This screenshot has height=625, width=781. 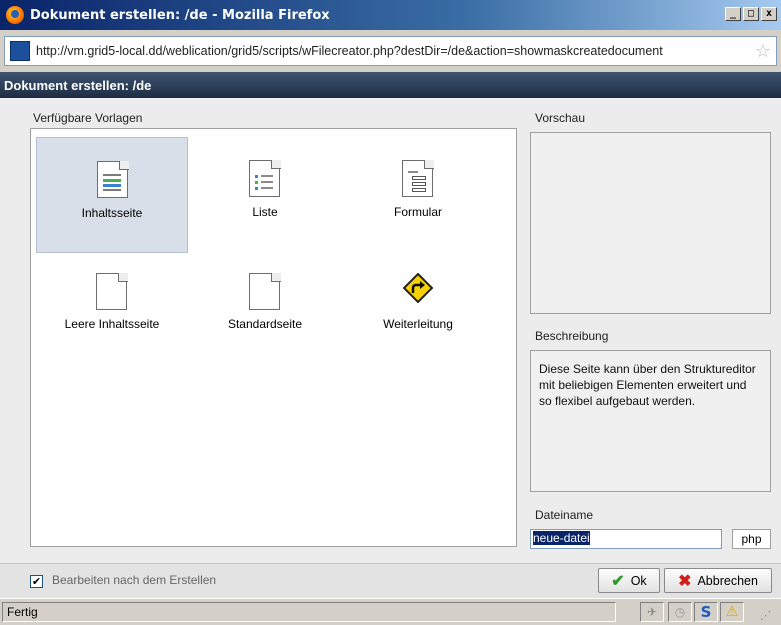 I want to click on minimize-button: _, so click(x=733, y=14).